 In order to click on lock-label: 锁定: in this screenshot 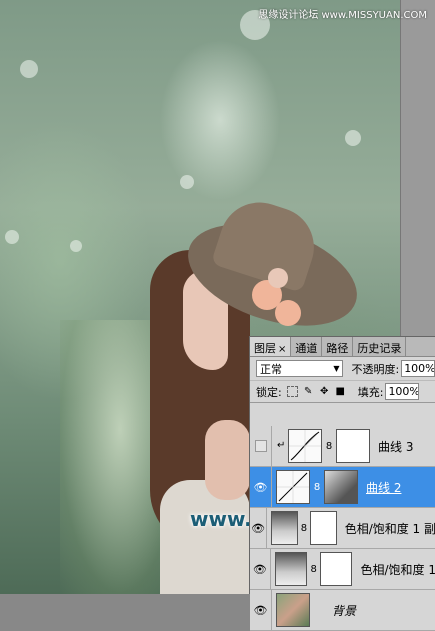, I will do `click(269, 392)`.